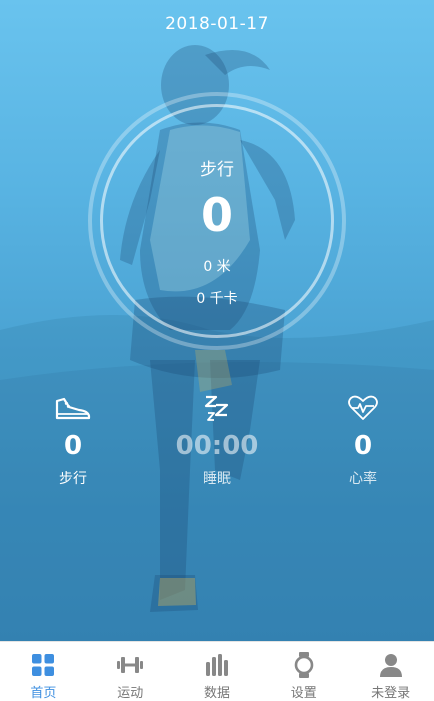 The image size is (434, 701). Describe the element at coordinates (391, 665) in the screenshot. I see `user-icon` at that location.